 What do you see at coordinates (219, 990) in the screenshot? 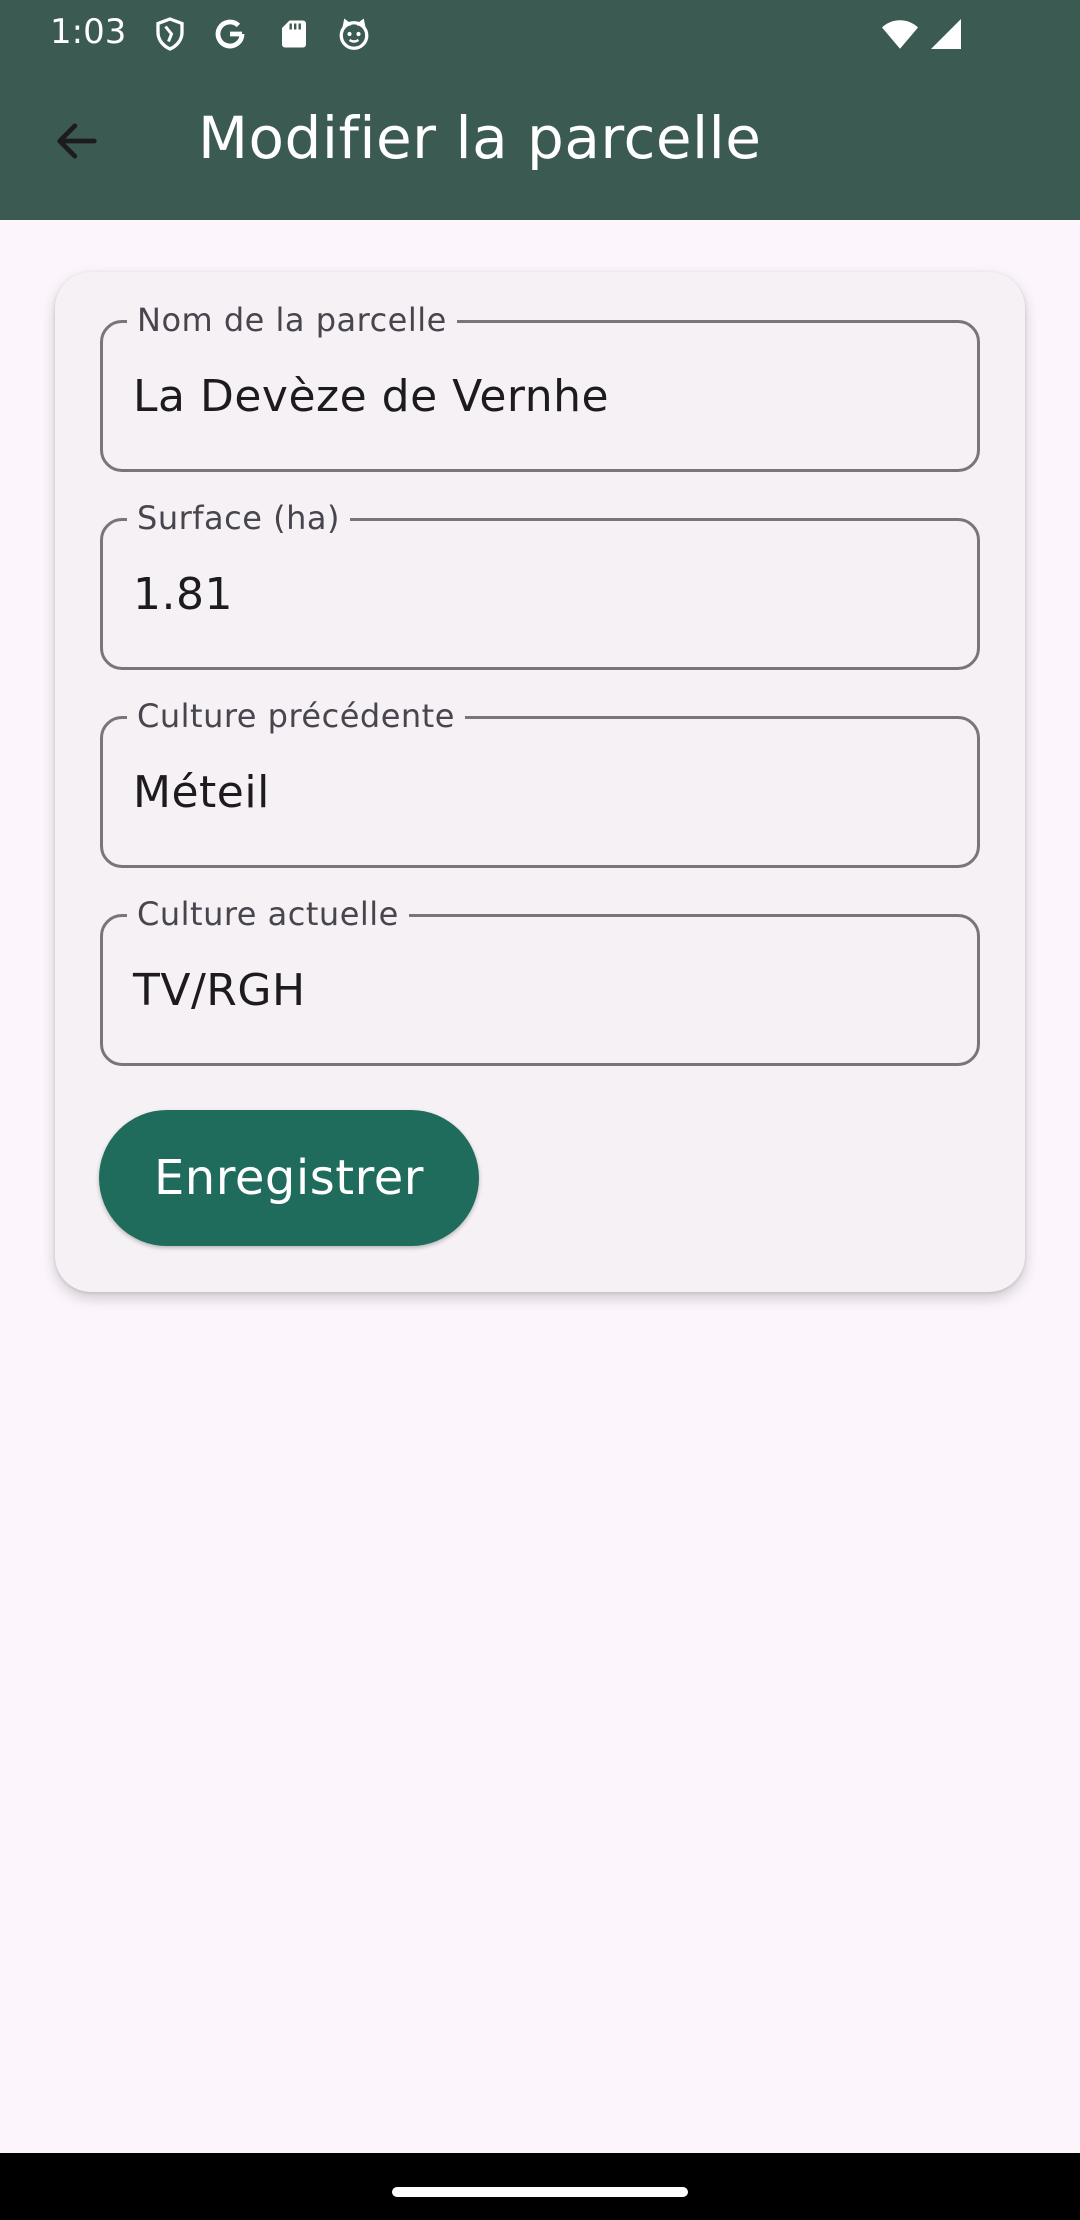
I see `current-crop-value: TV/RGH` at bounding box center [219, 990].